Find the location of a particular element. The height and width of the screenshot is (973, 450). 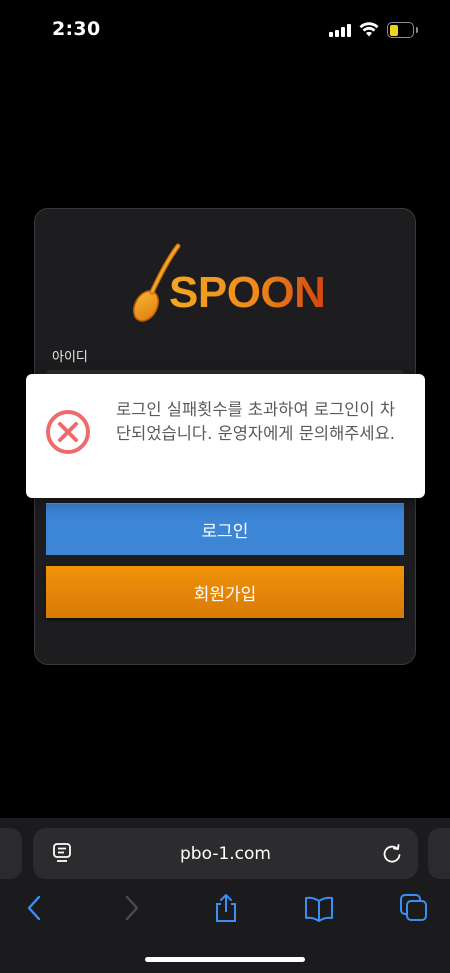

login-button: 로그인 is located at coordinates (225, 529).